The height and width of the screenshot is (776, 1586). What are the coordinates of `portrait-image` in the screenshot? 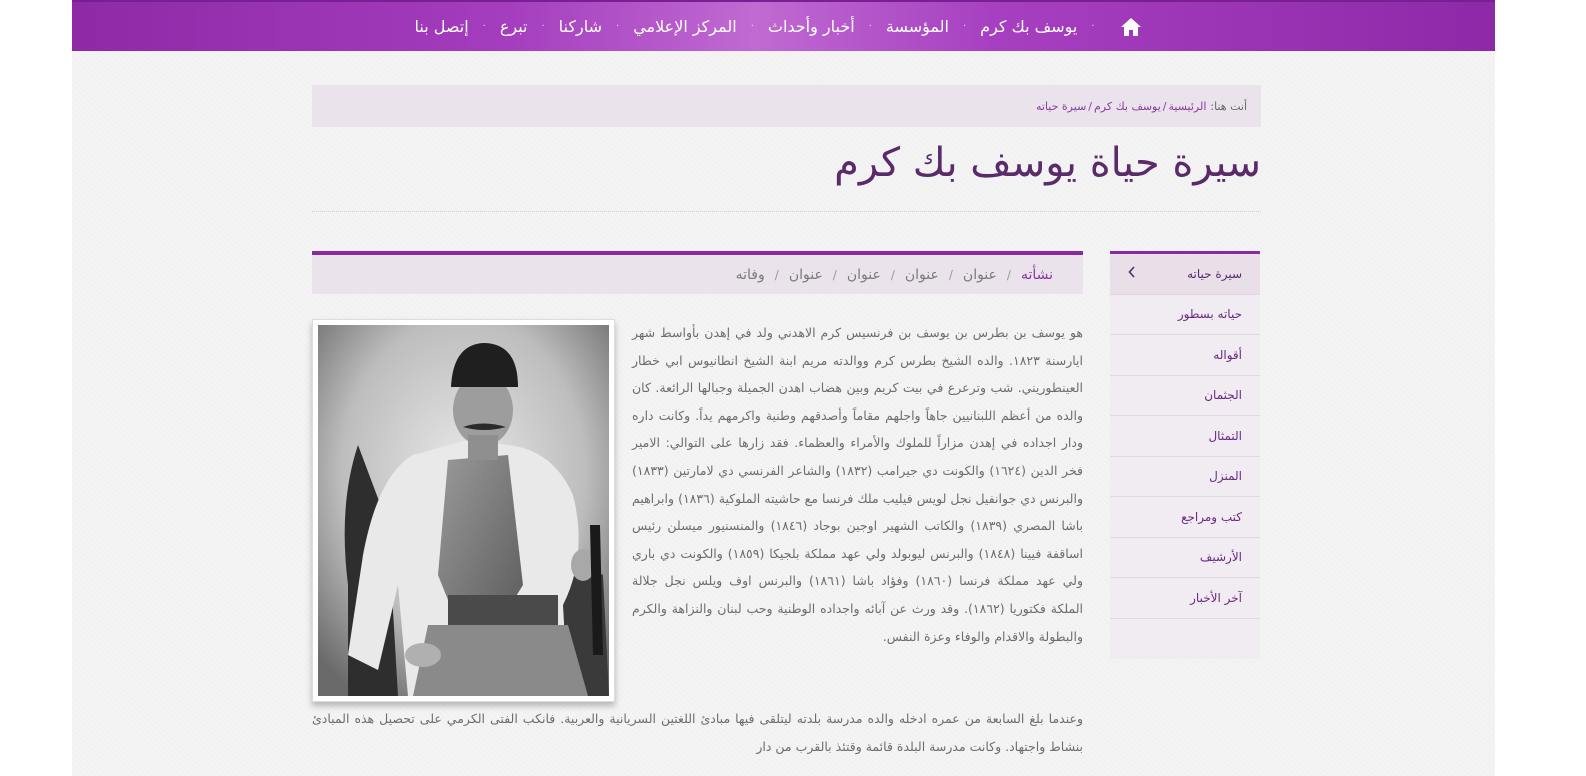 It's located at (463, 510).